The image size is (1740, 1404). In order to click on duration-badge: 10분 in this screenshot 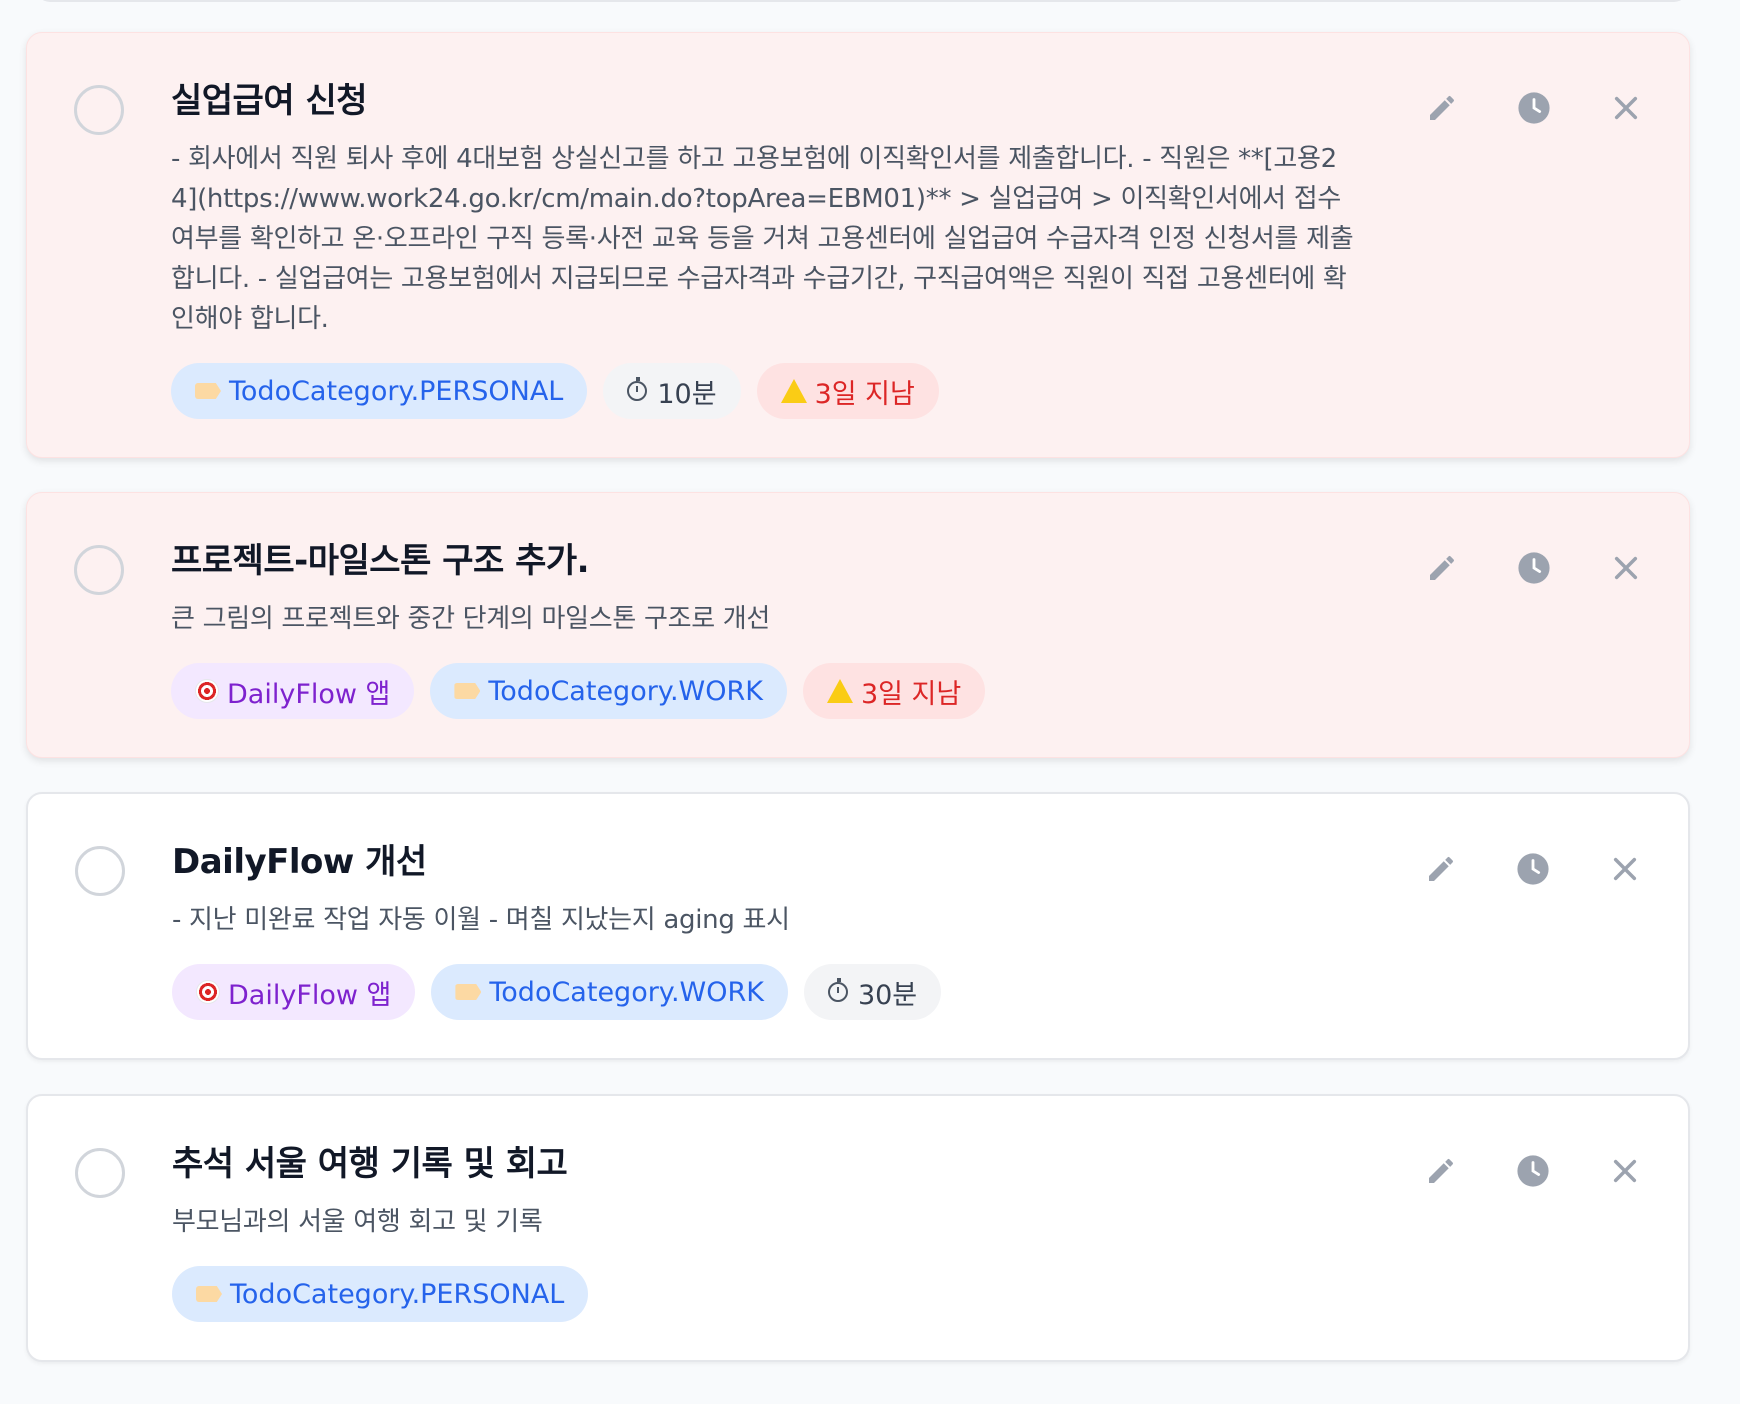, I will do `click(672, 391)`.